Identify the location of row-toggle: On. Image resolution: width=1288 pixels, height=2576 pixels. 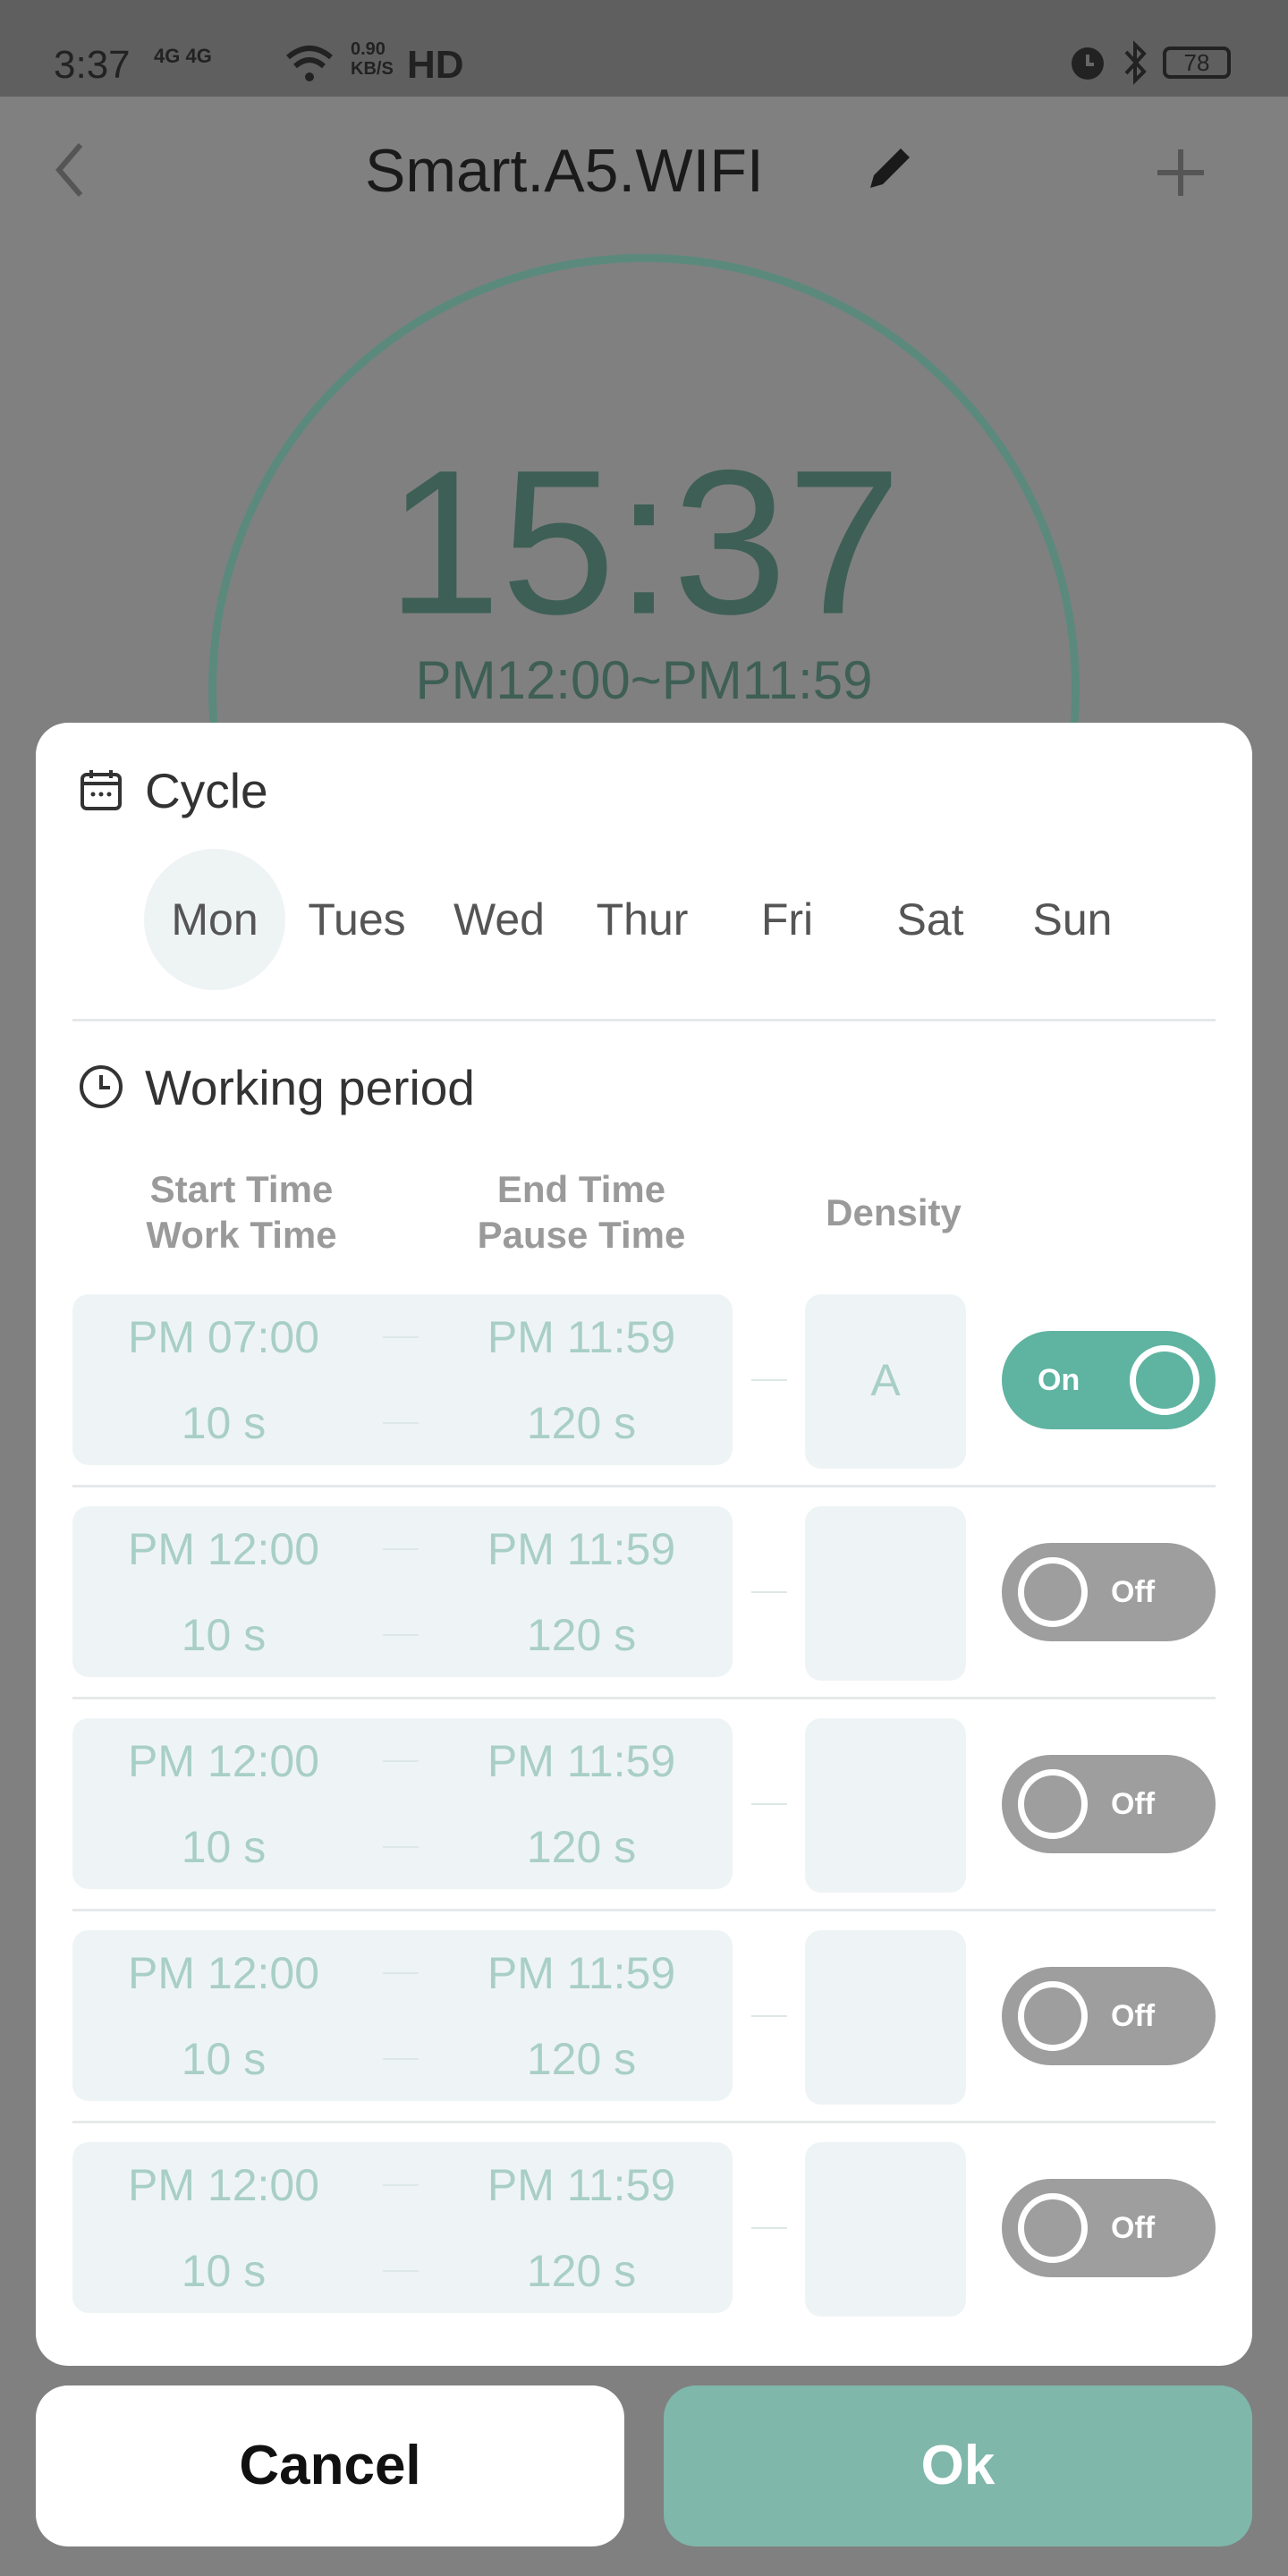
(1109, 1380).